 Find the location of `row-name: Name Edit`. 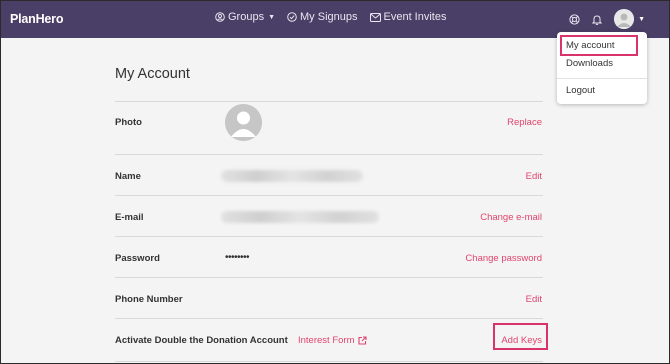

row-name: Name Edit is located at coordinates (329, 175).